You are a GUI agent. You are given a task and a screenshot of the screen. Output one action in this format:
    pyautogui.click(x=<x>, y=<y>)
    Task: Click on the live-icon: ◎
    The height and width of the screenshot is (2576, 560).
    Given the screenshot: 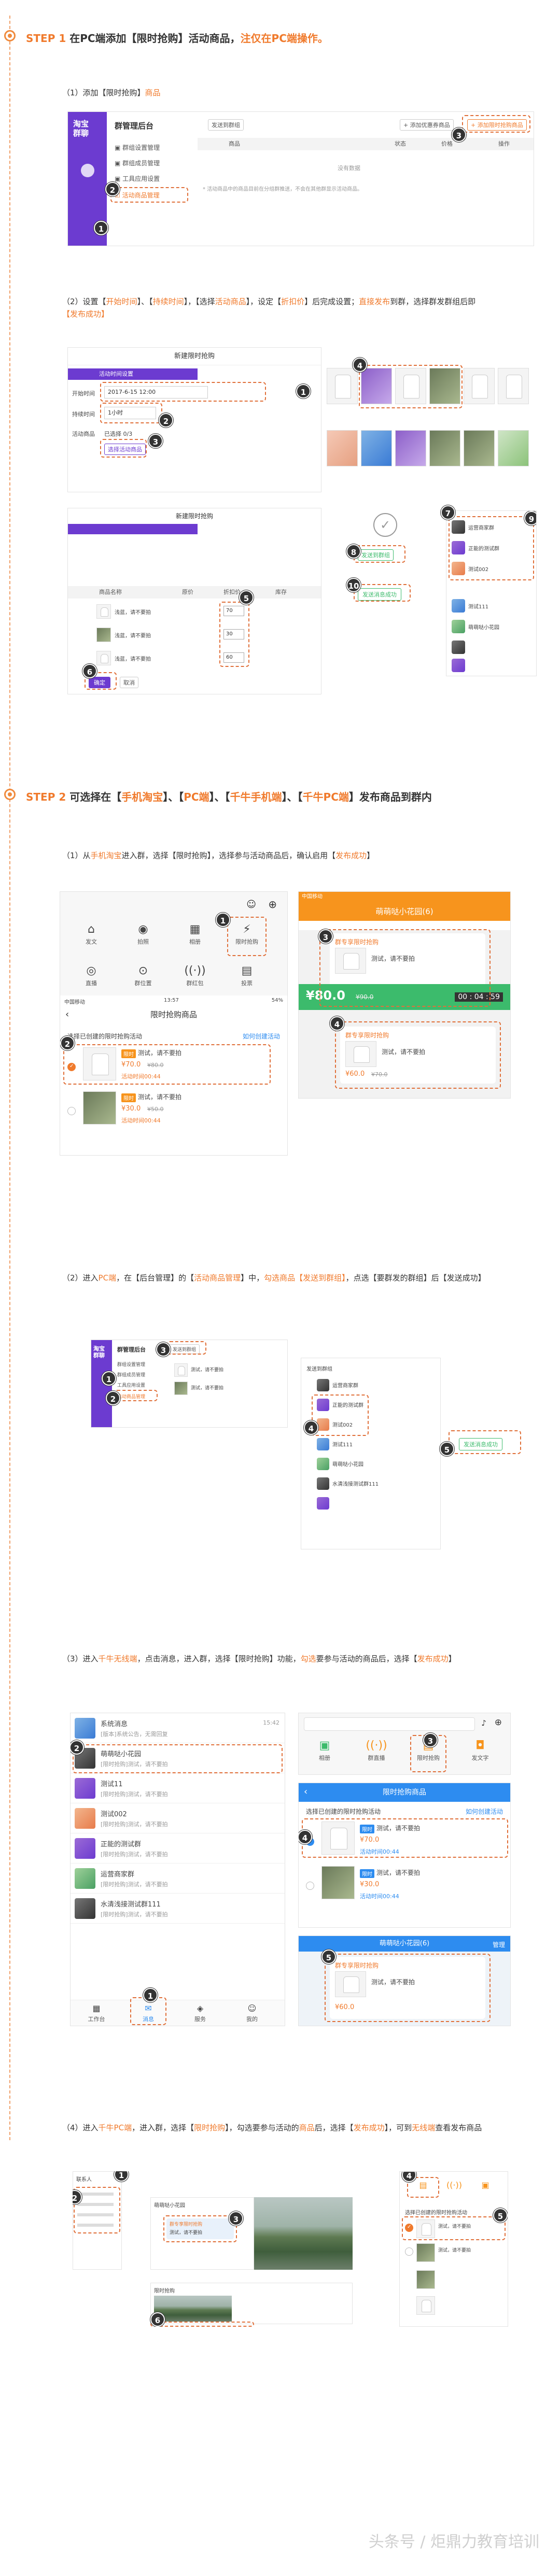 What is the action you would take?
    pyautogui.click(x=91, y=970)
    